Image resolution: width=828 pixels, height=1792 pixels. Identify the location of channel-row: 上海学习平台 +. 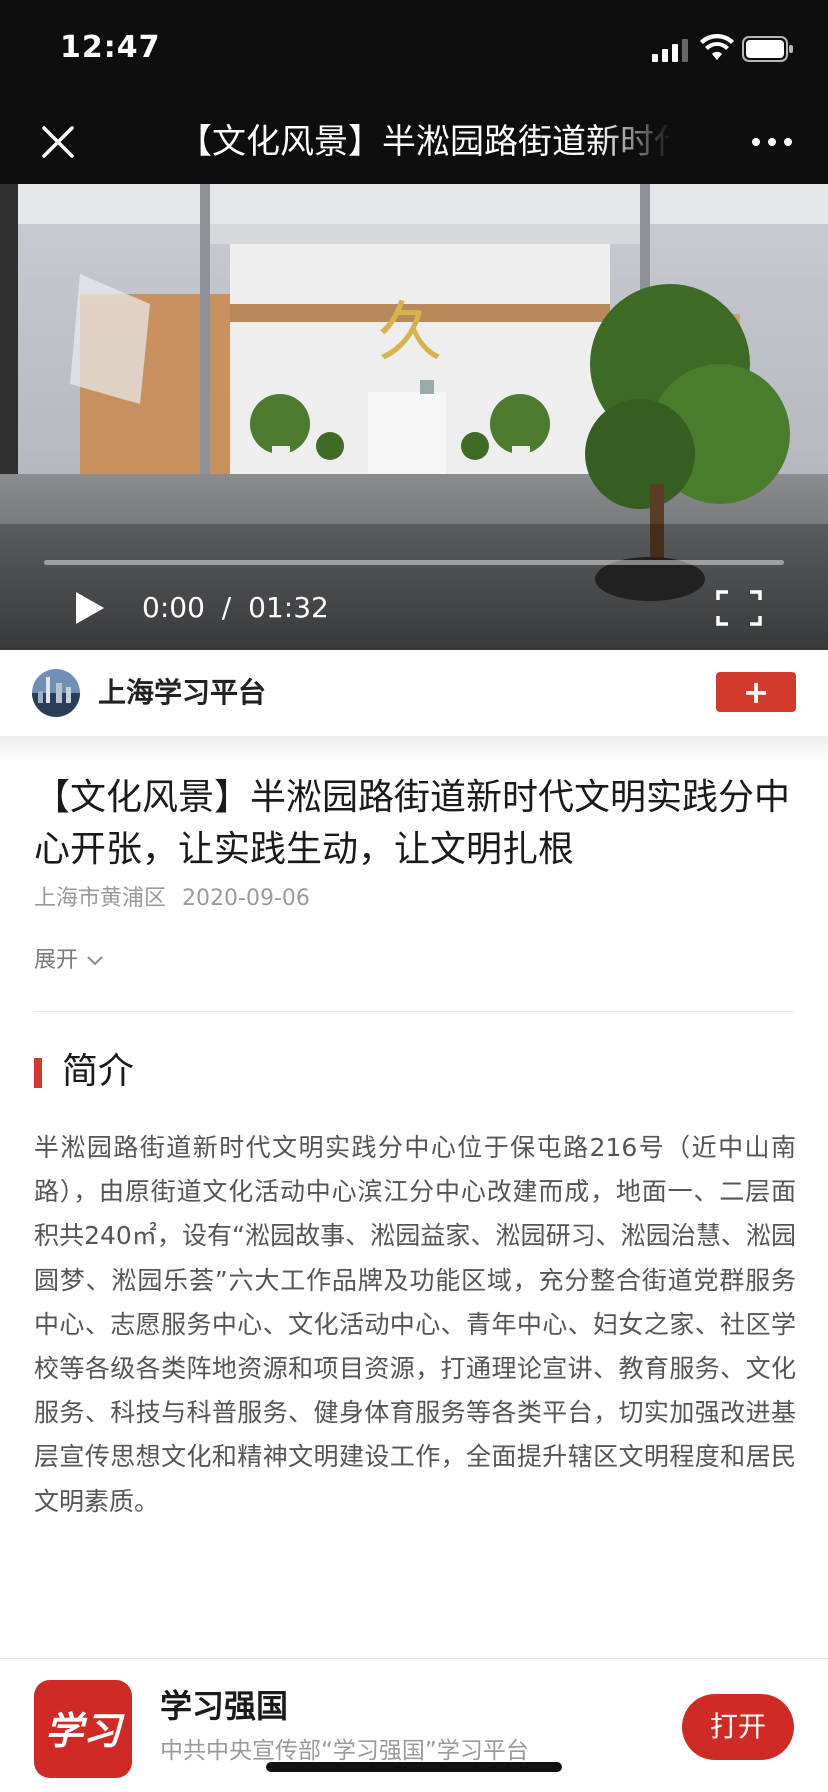
(414, 693).